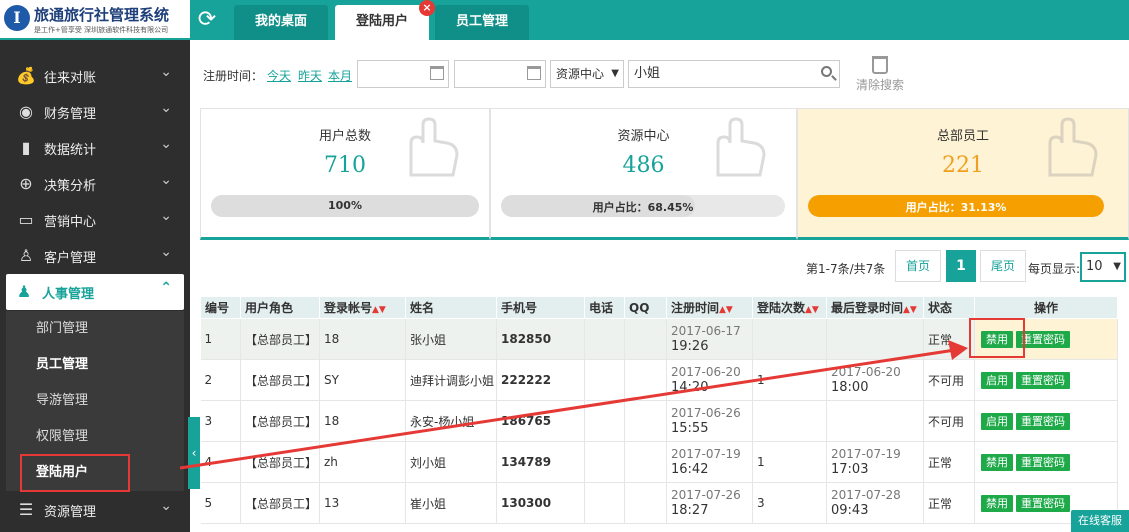  I want to click on col-header-reg-time: 注册时间▲▼, so click(709, 307).